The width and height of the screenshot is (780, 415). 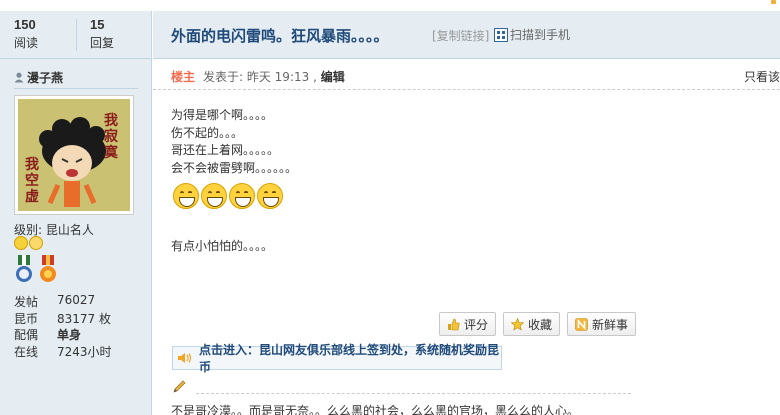 What do you see at coordinates (280, 36) in the screenshot?
I see `thread-title: 外面的电闪雷鸣。狂风暴雨。。。。` at bounding box center [280, 36].